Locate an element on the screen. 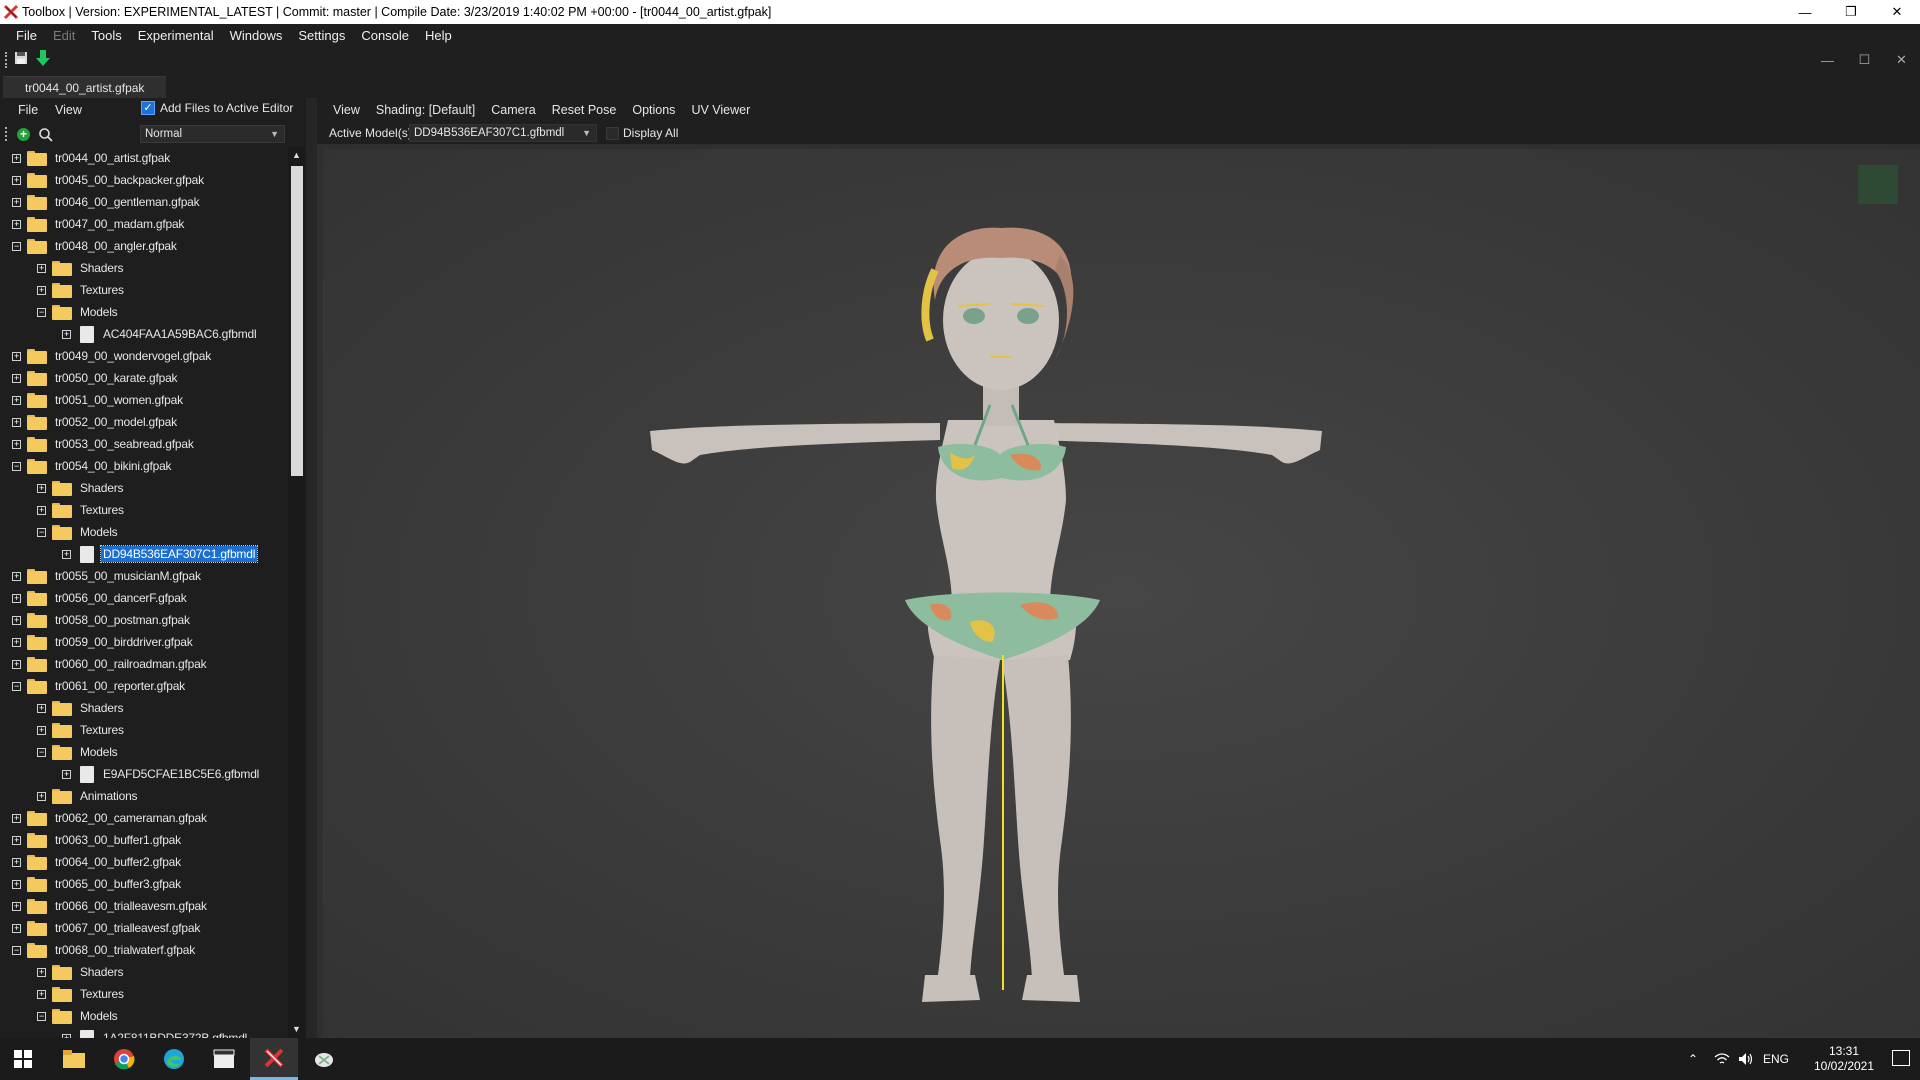 This screenshot has width=1920, height=1080. viewer-menu-camera: Camera is located at coordinates (513, 110).